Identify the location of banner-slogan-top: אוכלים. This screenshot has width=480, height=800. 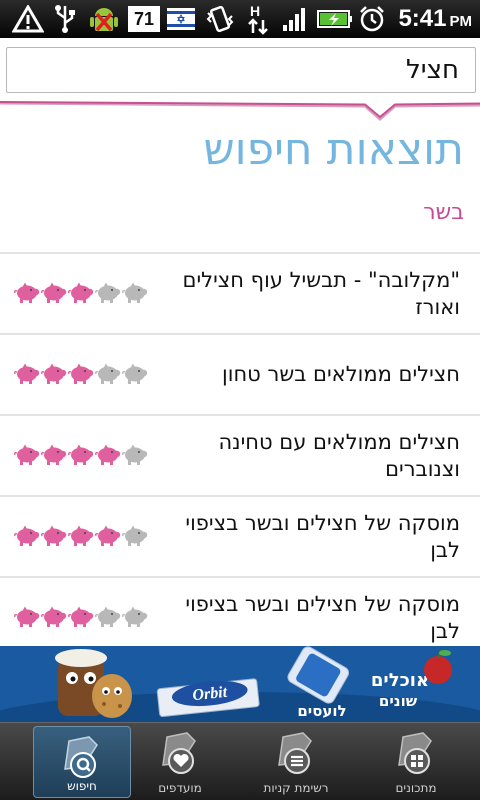
(400, 680).